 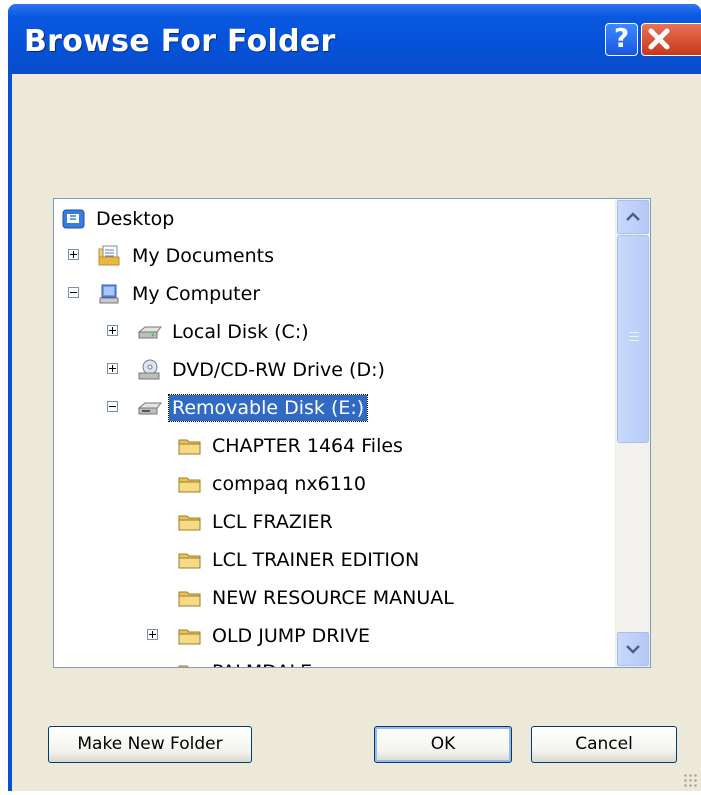 What do you see at coordinates (604, 744) in the screenshot?
I see `cancel-button: Cancel` at bounding box center [604, 744].